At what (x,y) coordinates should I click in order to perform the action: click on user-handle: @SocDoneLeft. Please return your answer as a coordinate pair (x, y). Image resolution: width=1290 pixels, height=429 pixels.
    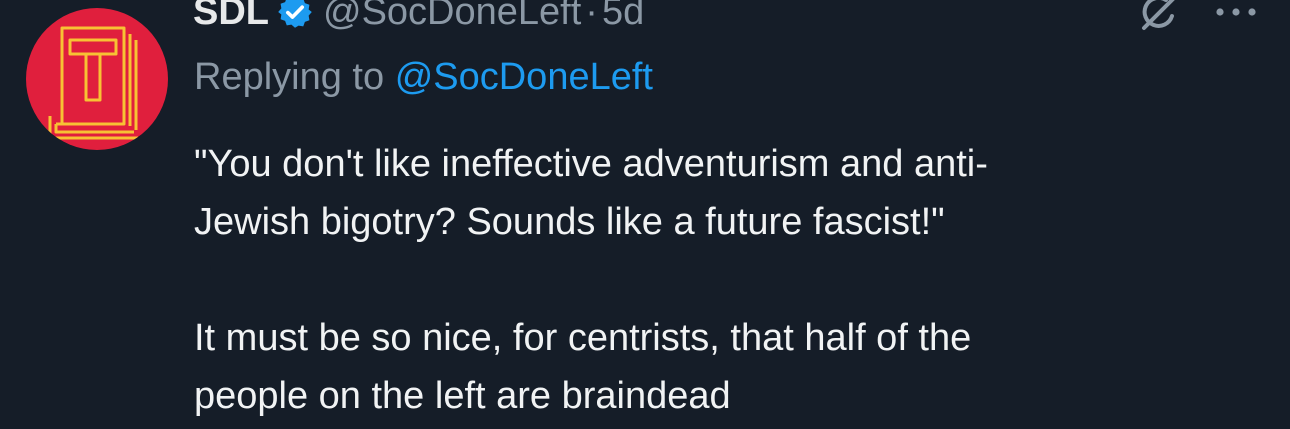
    Looking at the image, I should click on (452, 17).